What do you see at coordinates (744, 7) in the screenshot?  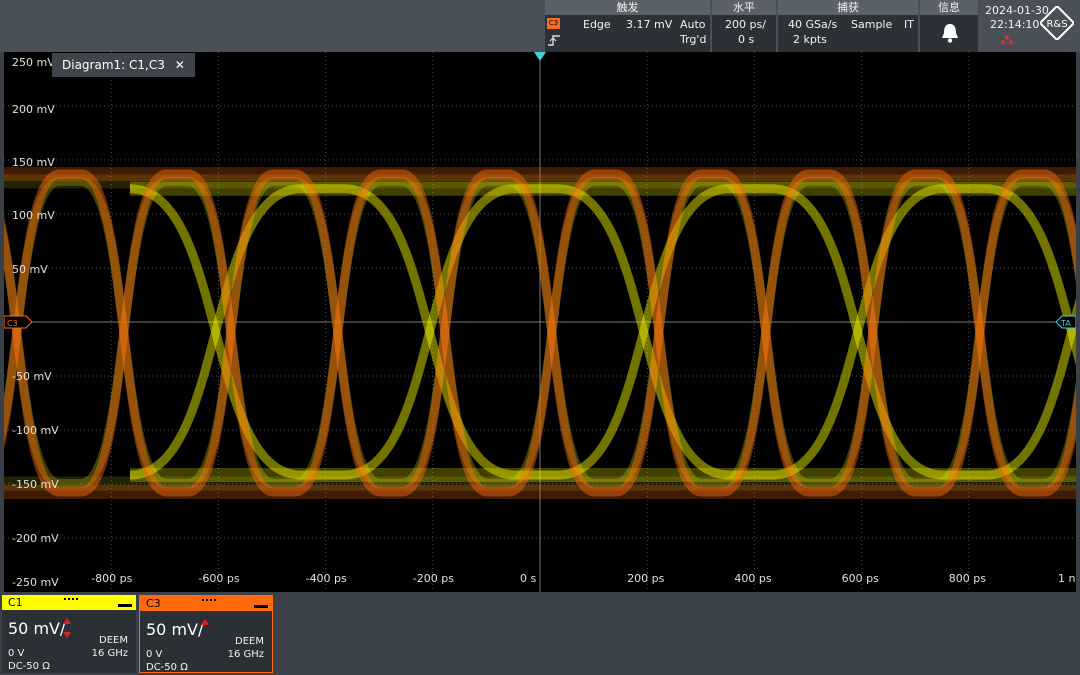 I see `horizontal-panel-title: 水平` at bounding box center [744, 7].